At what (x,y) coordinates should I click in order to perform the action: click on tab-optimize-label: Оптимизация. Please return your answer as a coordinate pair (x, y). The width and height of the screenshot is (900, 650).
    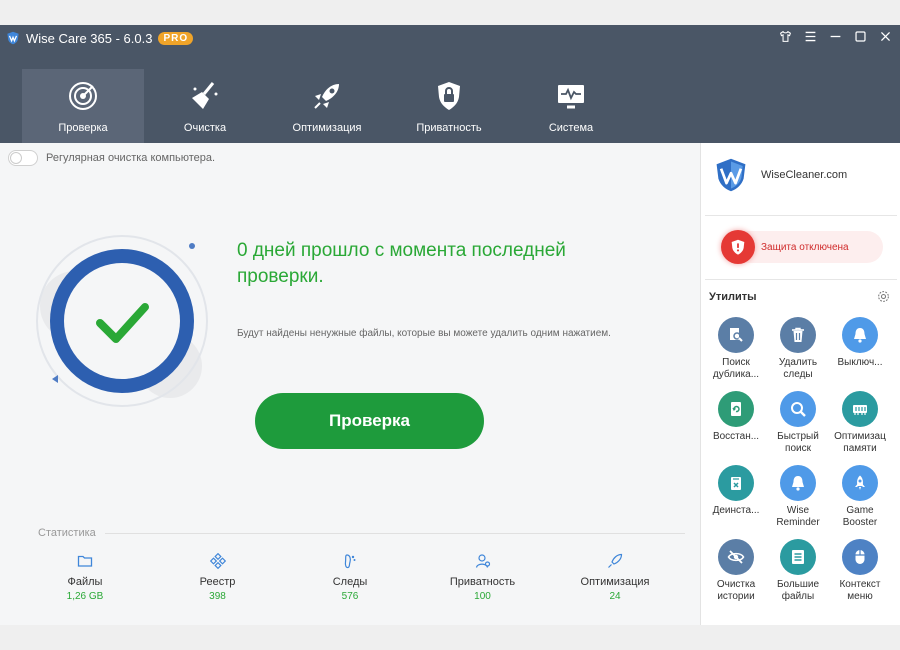
    Looking at the image, I should click on (327, 128).